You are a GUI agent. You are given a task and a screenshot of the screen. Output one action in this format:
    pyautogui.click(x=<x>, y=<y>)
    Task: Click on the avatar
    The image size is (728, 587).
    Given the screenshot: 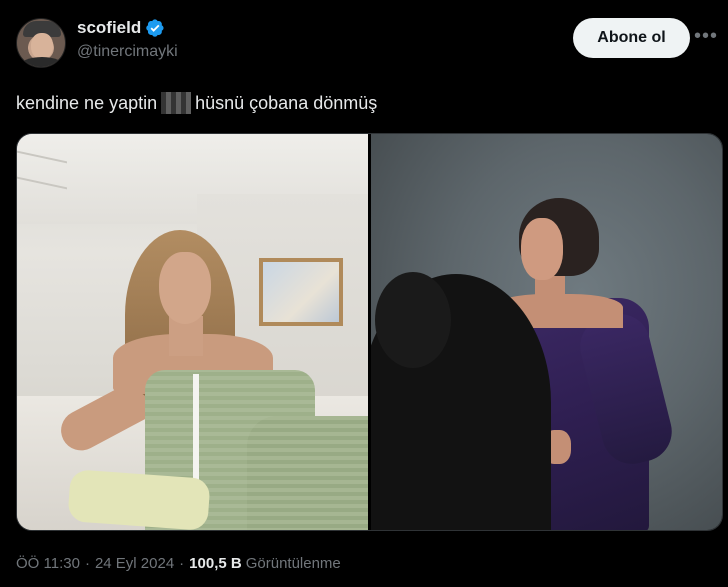 What is the action you would take?
    pyautogui.click(x=41, y=43)
    